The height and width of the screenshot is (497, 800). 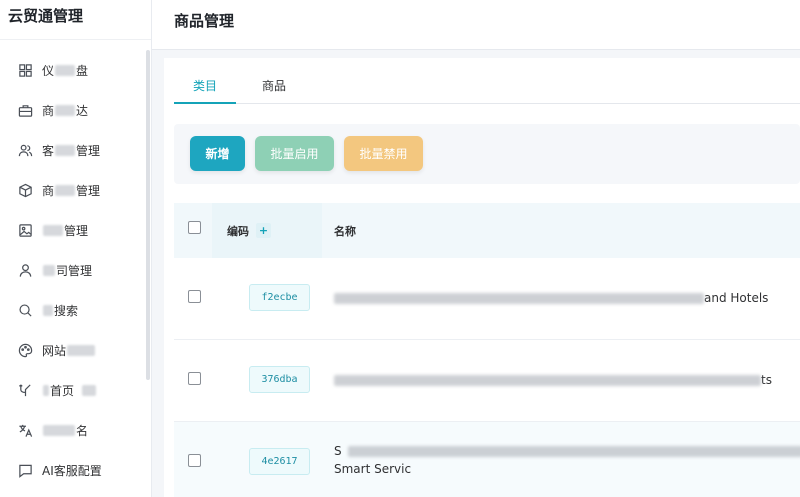 I want to click on code-tag: 4e2617, so click(x=279, y=461).